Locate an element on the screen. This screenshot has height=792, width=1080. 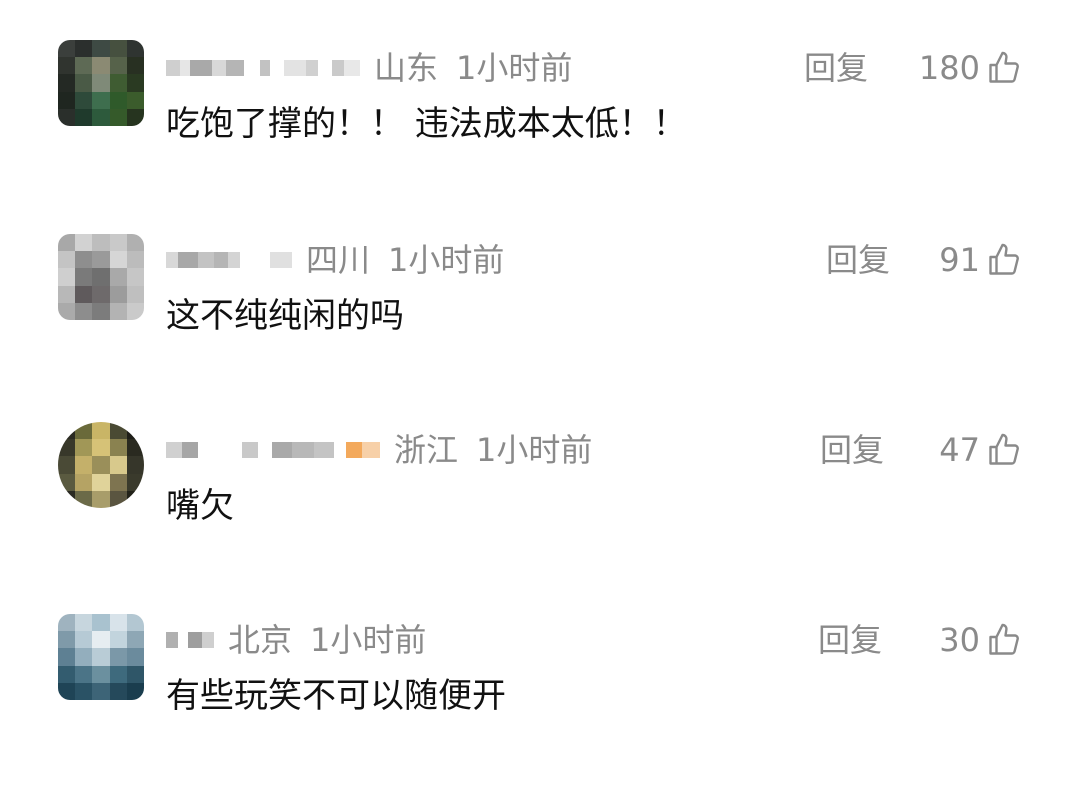
region-label: 山东 is located at coordinates (406, 68).